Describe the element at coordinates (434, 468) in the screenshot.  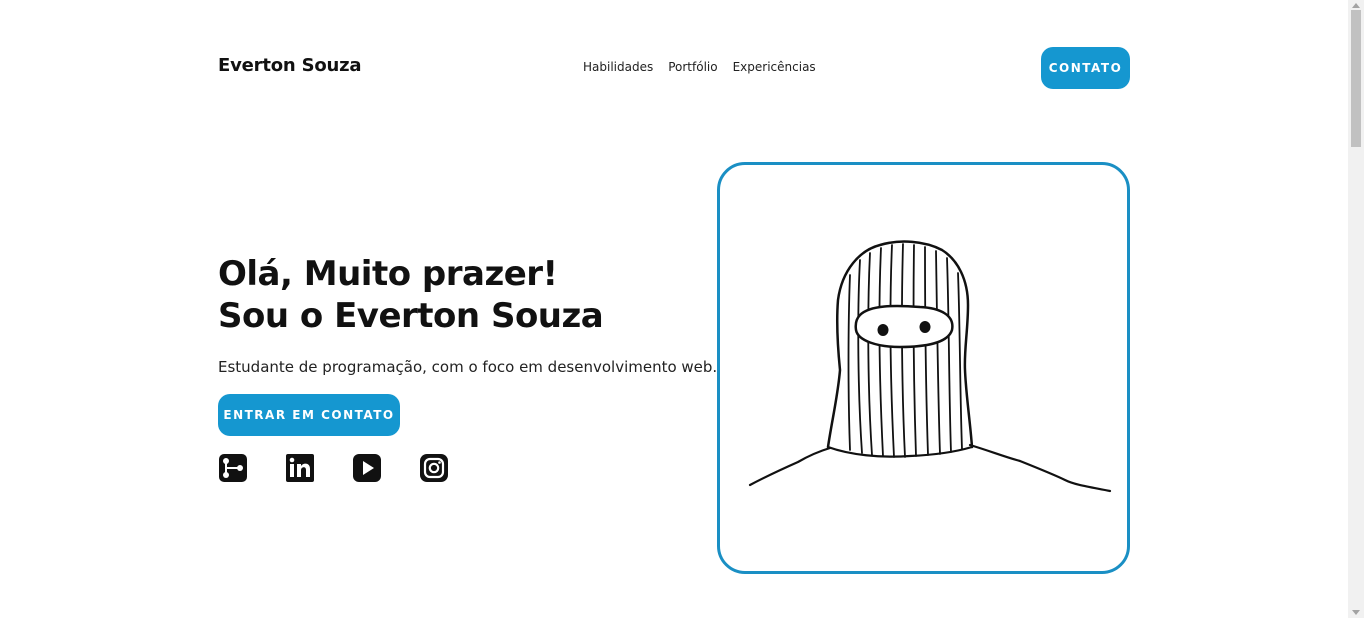
I see `instagram-icon` at that location.